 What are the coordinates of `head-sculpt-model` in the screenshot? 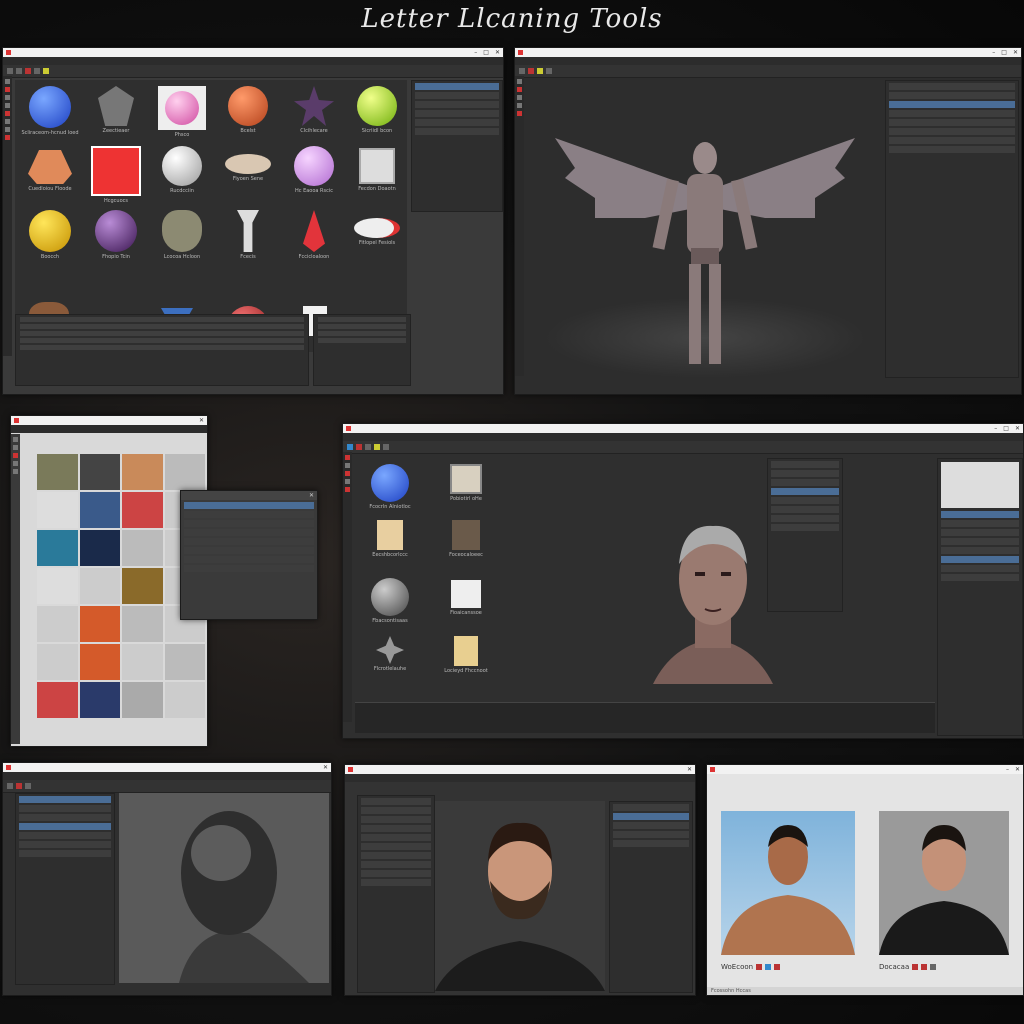 It's located at (713, 604).